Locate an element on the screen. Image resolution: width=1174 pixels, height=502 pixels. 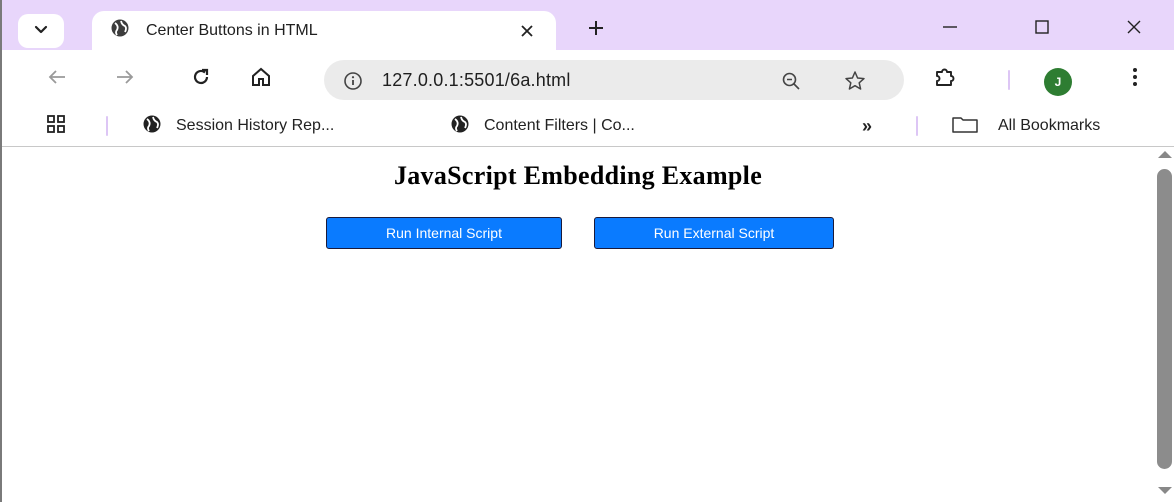
back-arrow-icon is located at coordinates (57, 79).